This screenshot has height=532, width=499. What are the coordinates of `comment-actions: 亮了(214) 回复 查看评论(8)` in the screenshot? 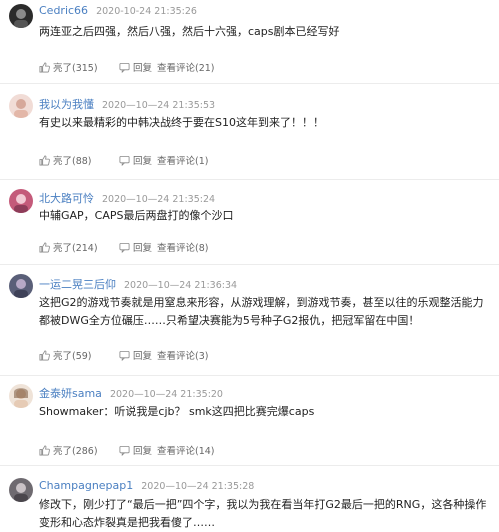 It's located at (123, 247).